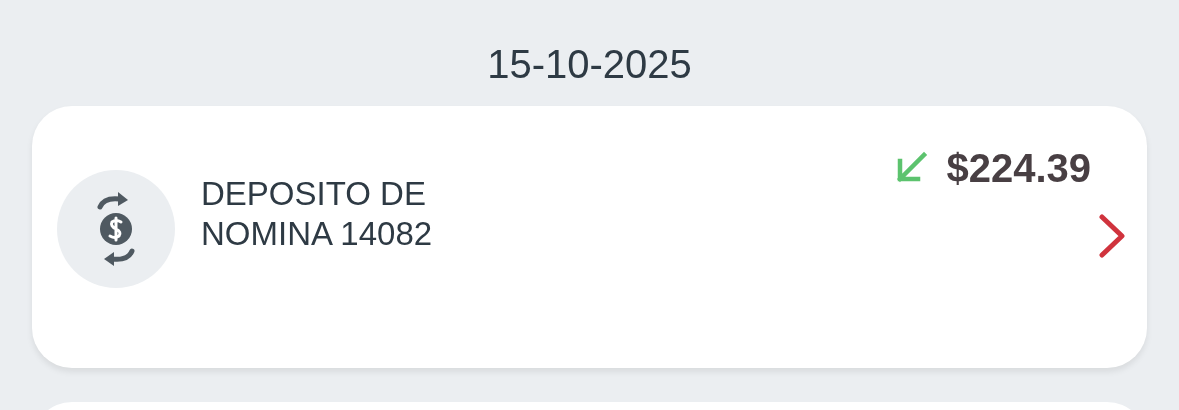 The width and height of the screenshot is (1179, 410). What do you see at coordinates (589, 64) in the screenshot?
I see `date-heading: 15-10-2025` at bounding box center [589, 64].